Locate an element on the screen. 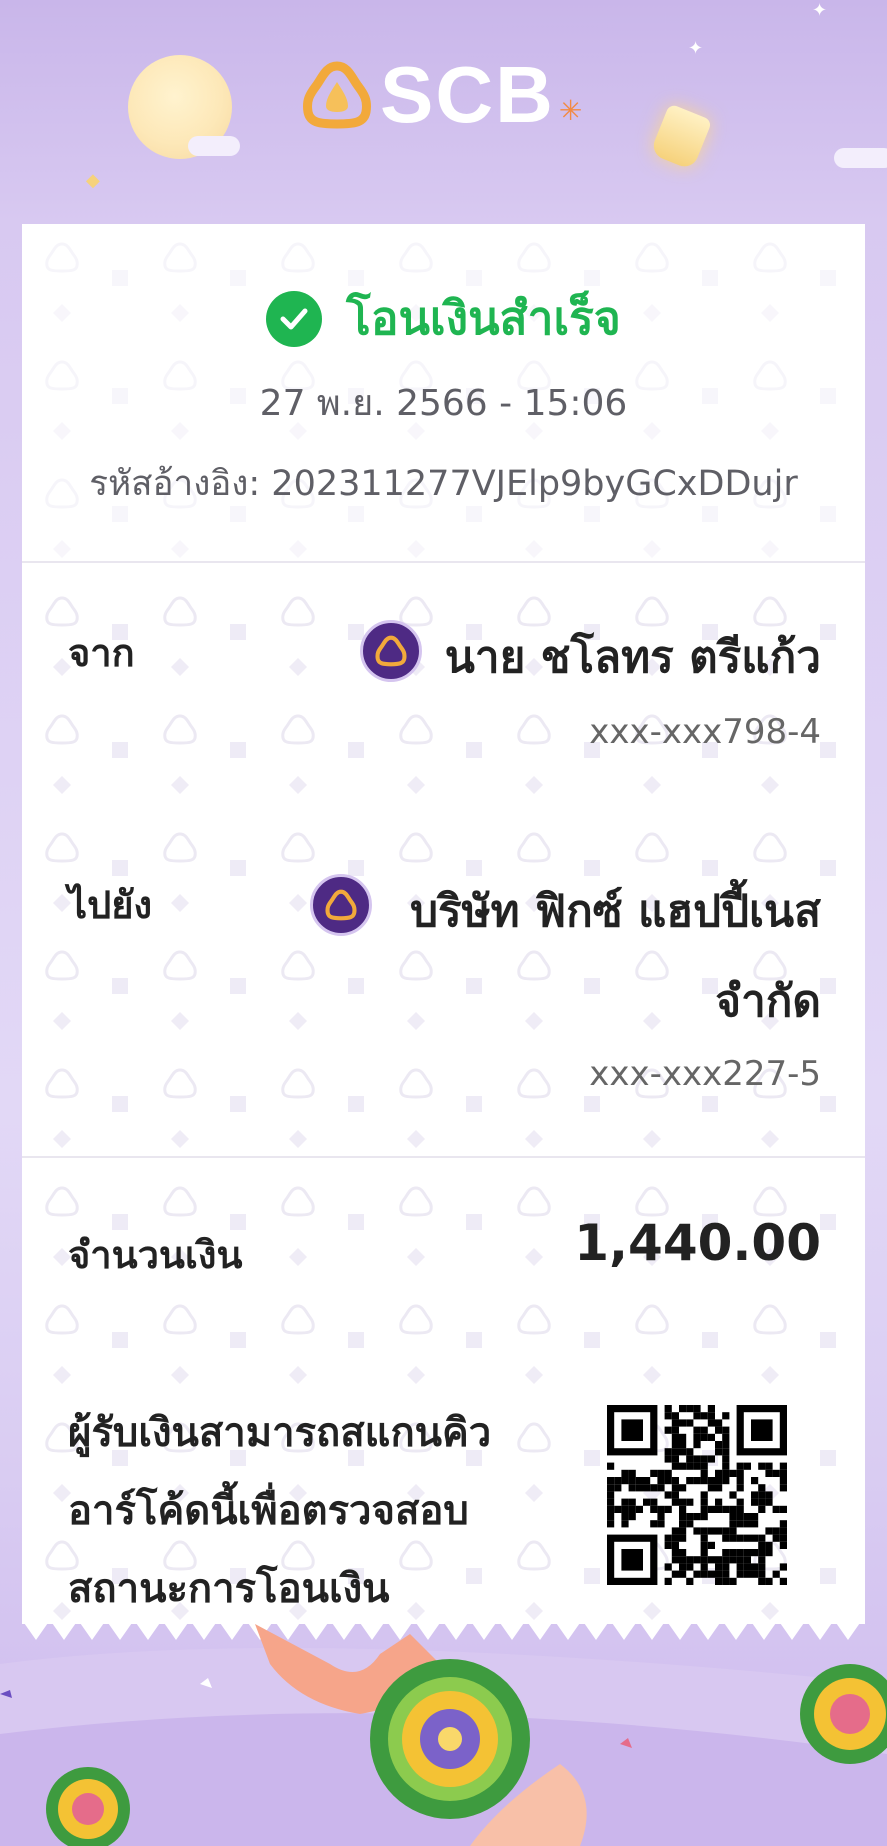 Image resolution: width=887 pixels, height=1846 pixels. from-label: จาก is located at coordinates (101, 653).